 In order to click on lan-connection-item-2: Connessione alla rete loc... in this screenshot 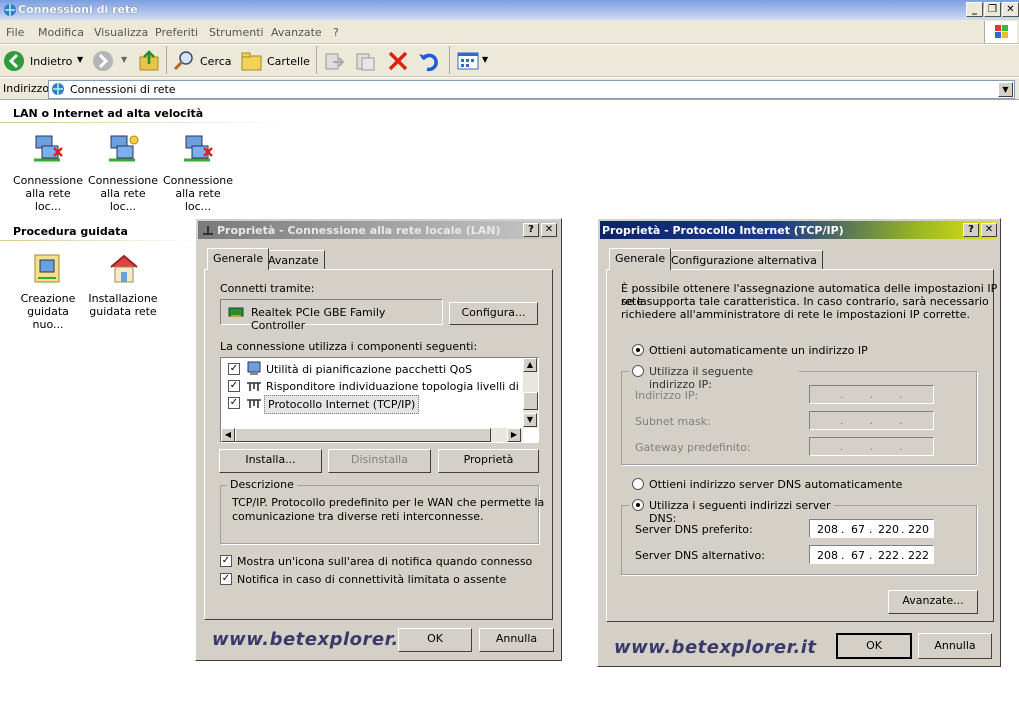, I will do `click(123, 172)`.